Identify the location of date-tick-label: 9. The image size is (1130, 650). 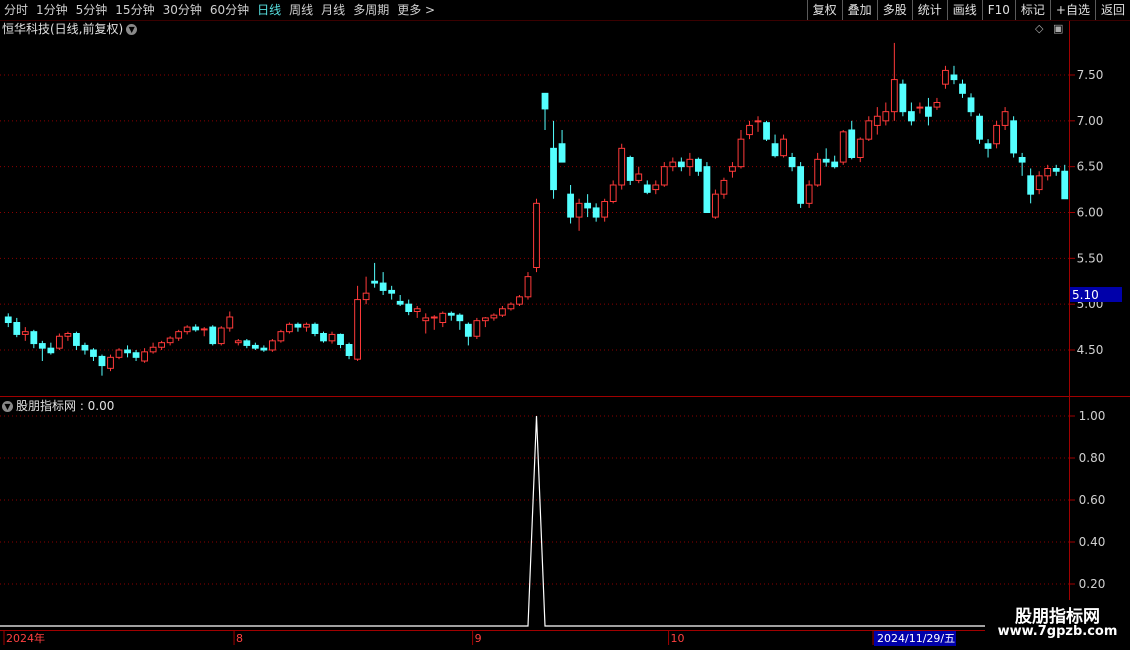
(478, 638).